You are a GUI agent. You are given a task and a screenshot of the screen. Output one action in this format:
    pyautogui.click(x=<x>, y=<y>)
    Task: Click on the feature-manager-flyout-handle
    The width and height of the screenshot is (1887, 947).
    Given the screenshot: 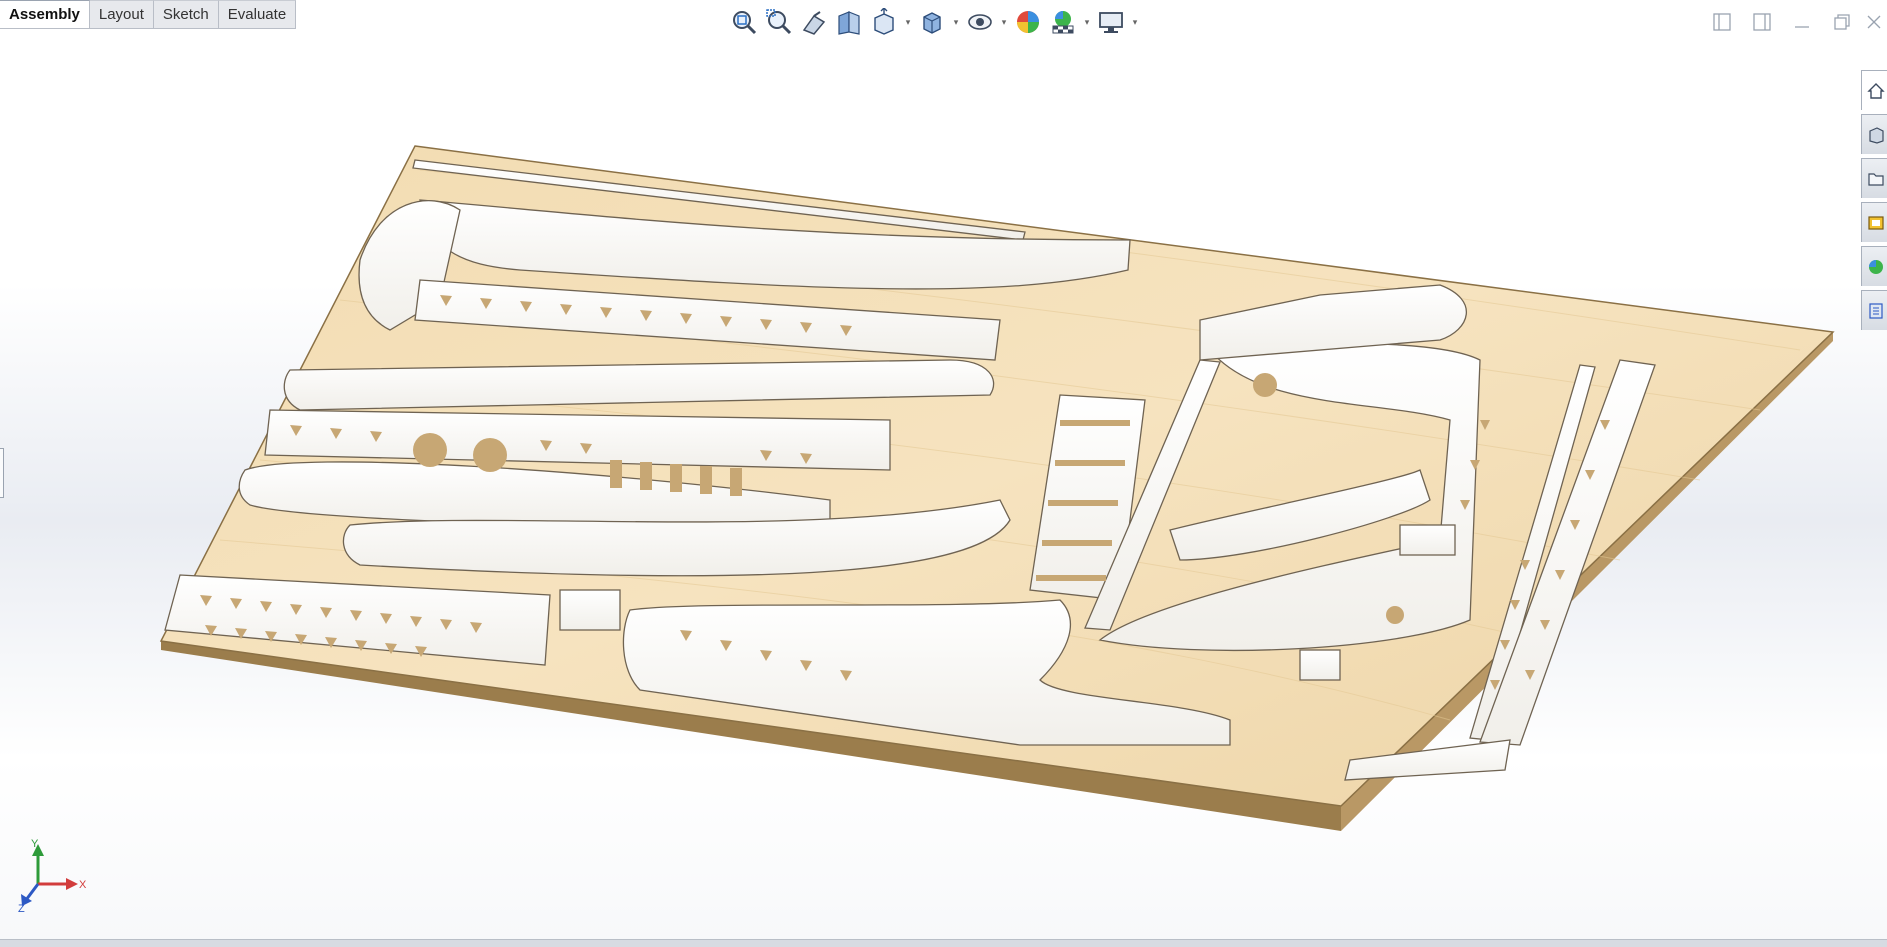 What is the action you would take?
    pyautogui.click(x=2, y=473)
    